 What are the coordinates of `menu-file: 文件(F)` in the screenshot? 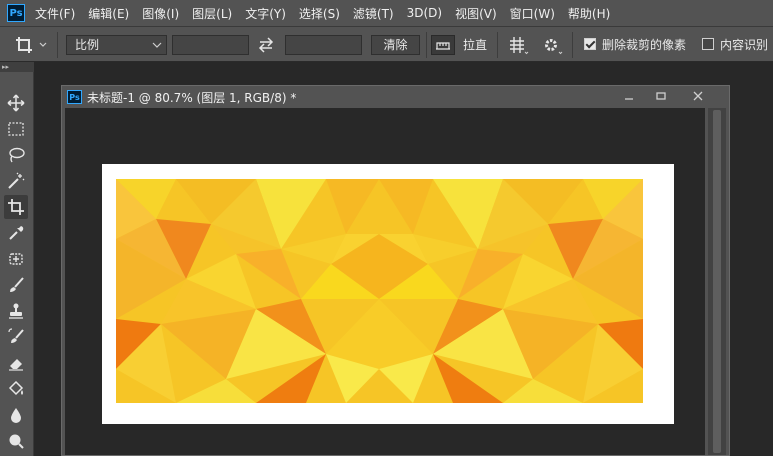 It's located at (55, 13).